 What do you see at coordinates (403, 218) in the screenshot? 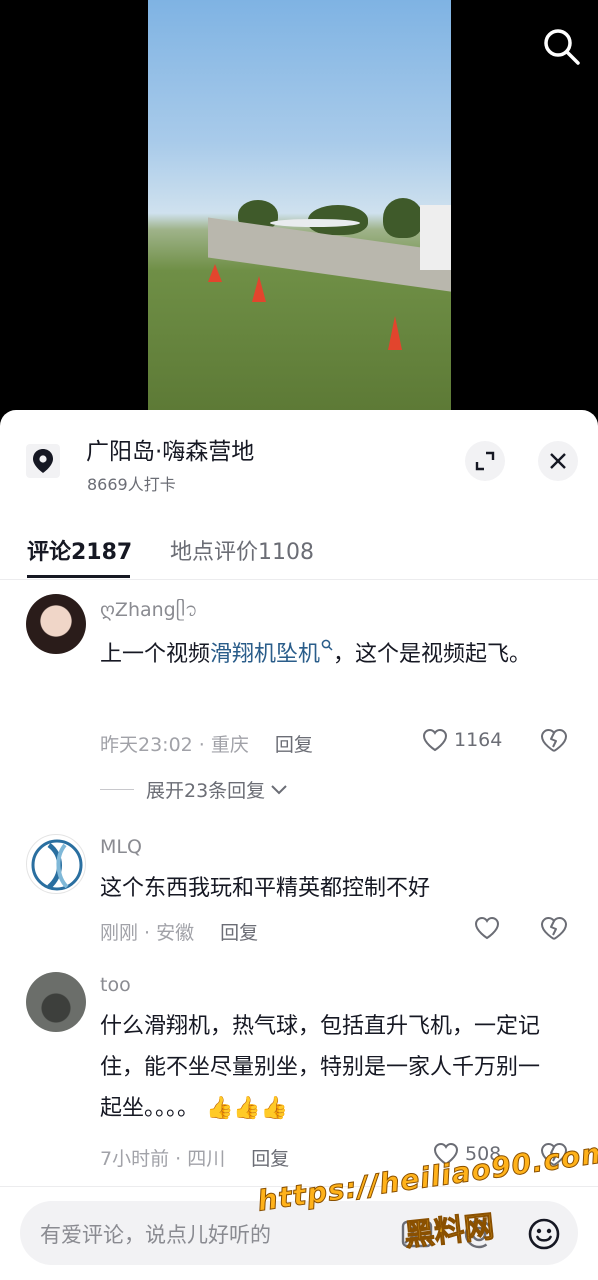
I see `scene-tree` at bounding box center [403, 218].